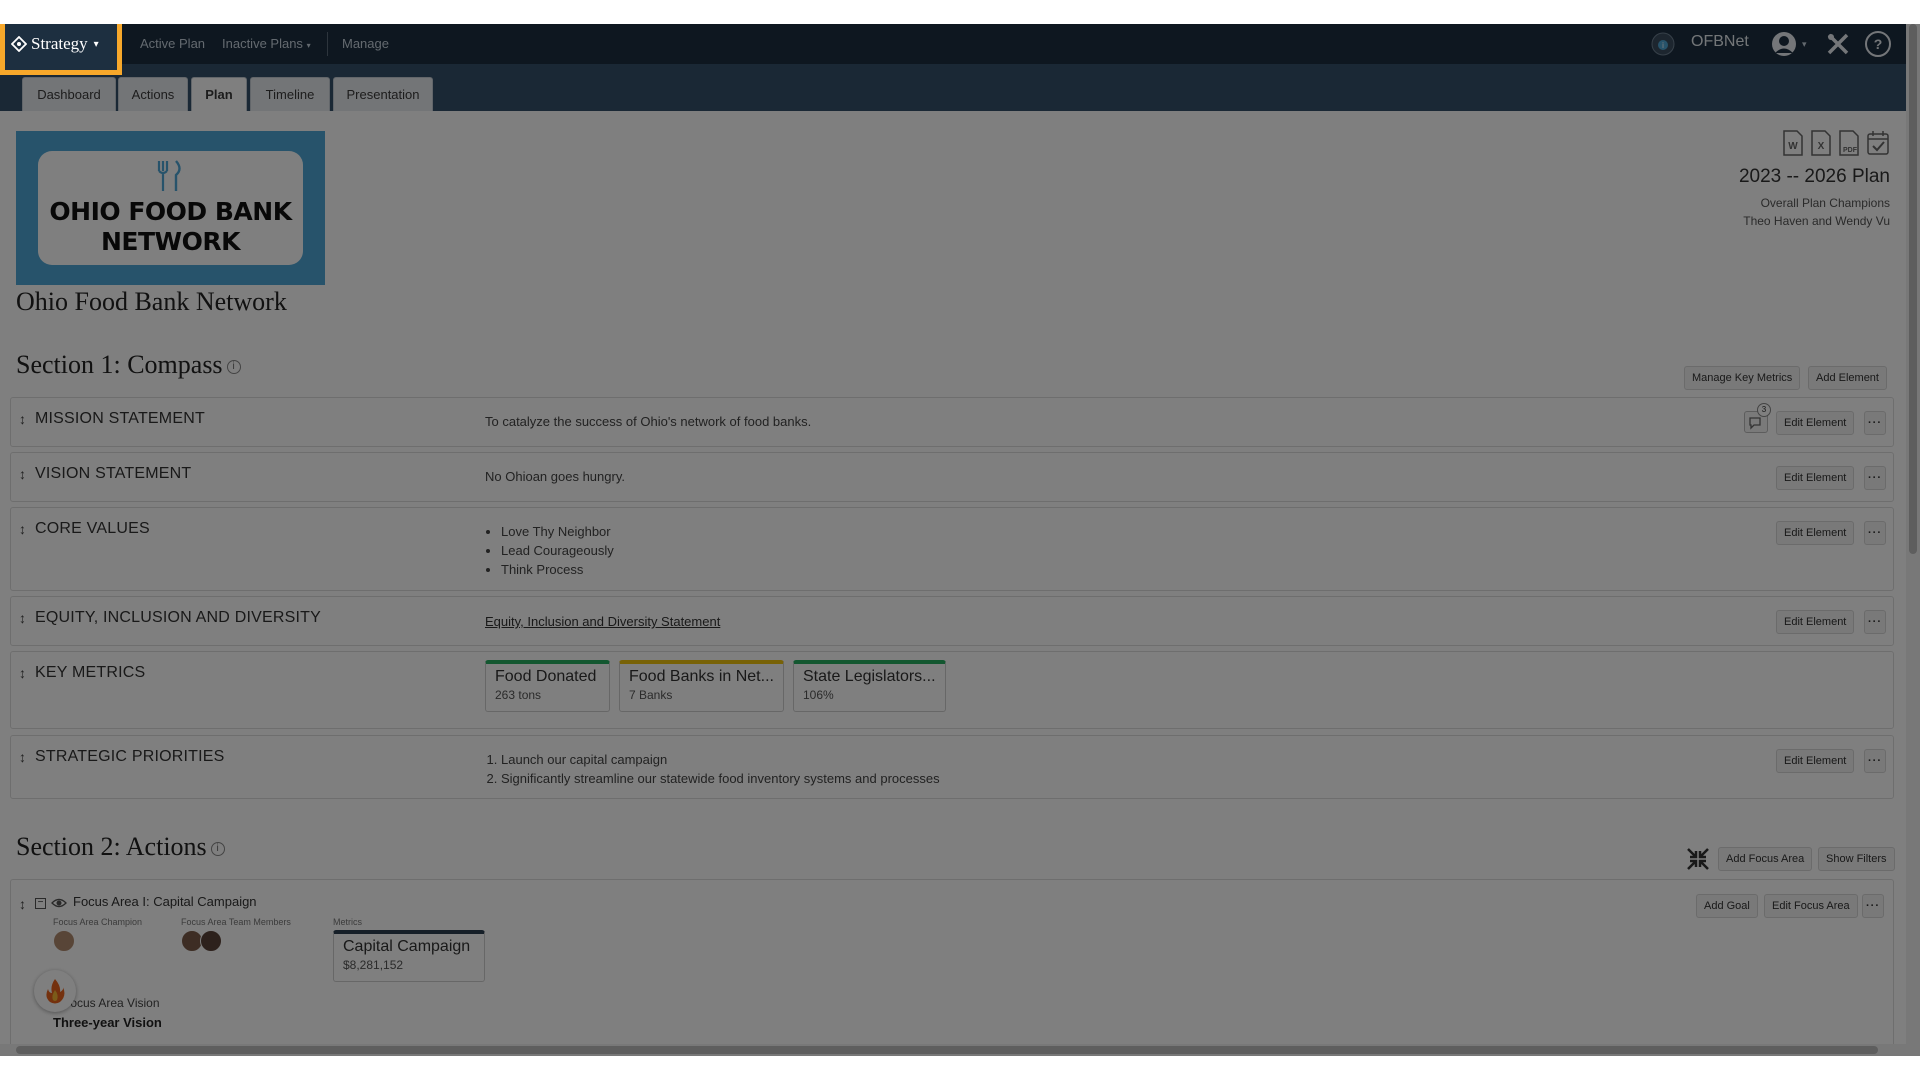  I want to click on vision-label: VISION STATEMENT, so click(113, 473).